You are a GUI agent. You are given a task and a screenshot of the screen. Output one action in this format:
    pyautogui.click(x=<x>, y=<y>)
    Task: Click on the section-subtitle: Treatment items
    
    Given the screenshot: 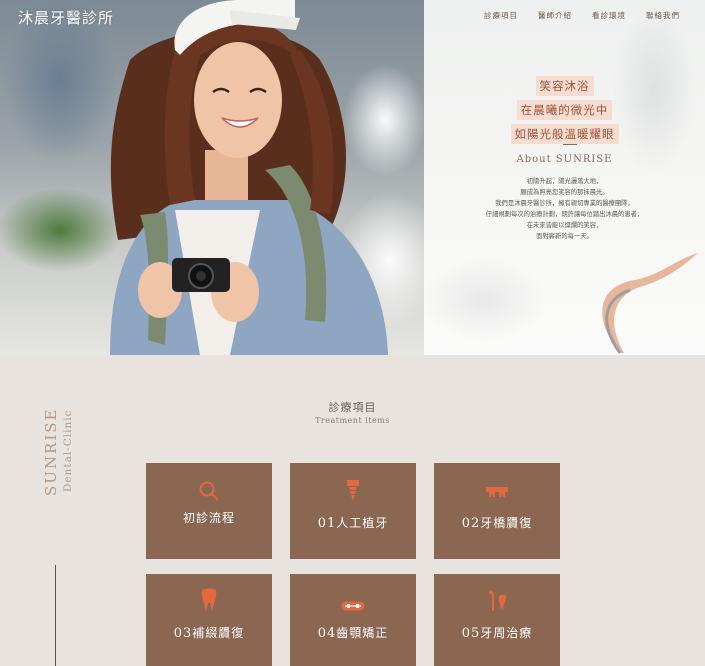 What is the action you would take?
    pyautogui.click(x=352, y=420)
    